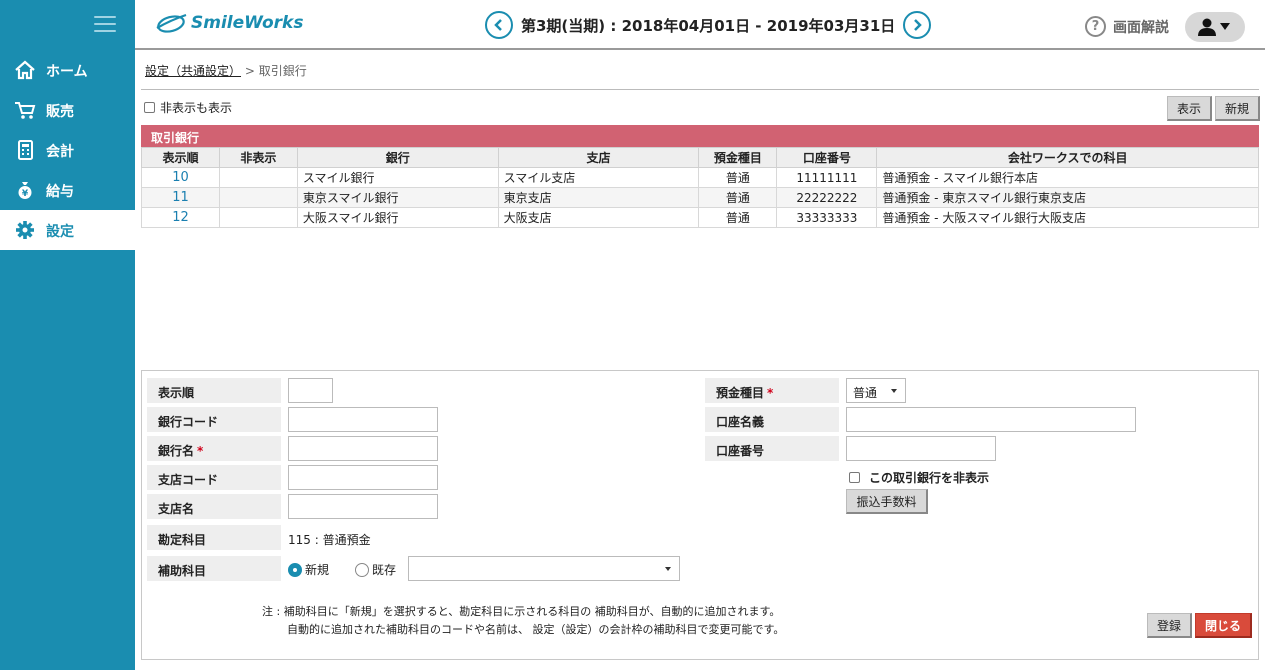 Image resolution: width=1265 pixels, height=670 pixels. I want to click on branch-name-label-text: 支店名, so click(176, 509).